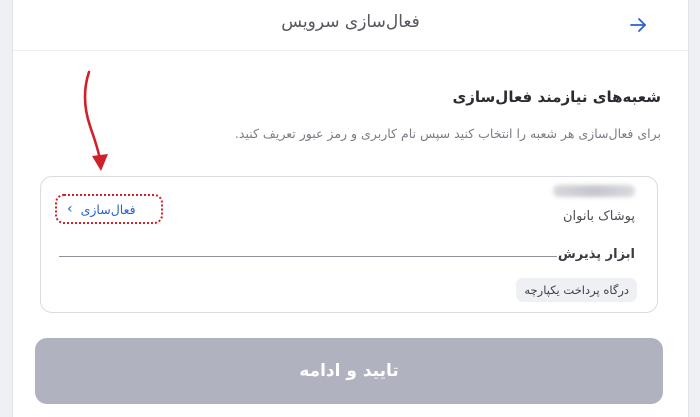 Image resolution: width=700 pixels, height=417 pixels. What do you see at coordinates (350, 22) in the screenshot?
I see `page-title: فعال‌سازی سرویس` at bounding box center [350, 22].